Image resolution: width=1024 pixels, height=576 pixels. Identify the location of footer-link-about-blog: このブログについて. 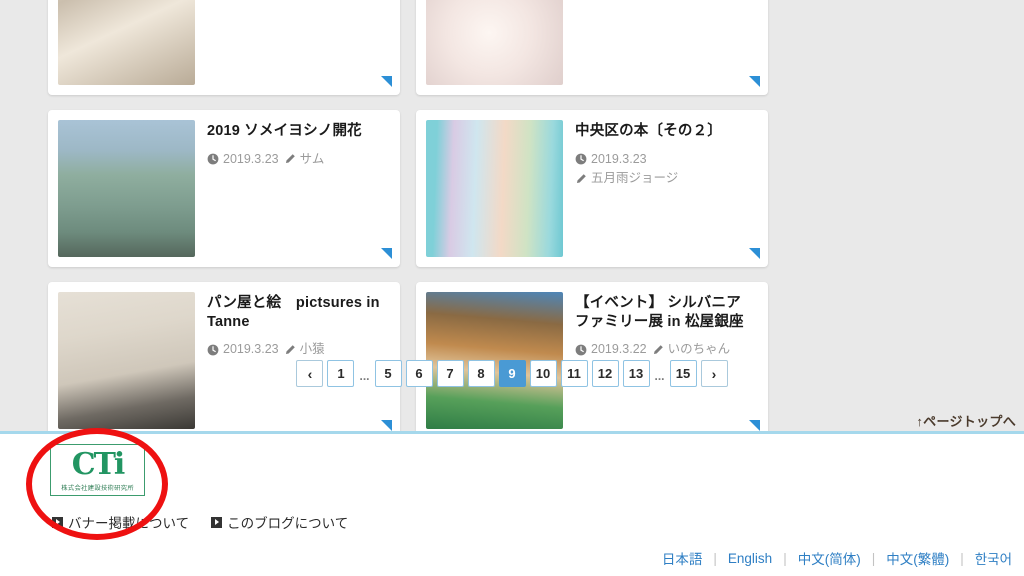
(279, 522).